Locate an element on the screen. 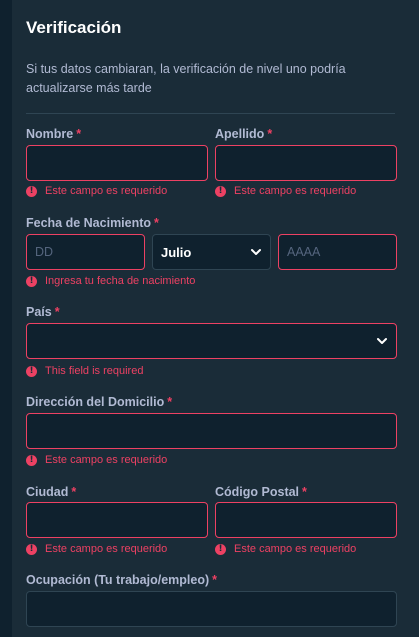 This screenshot has height=637, width=419. nombre-label: Nombre * is located at coordinates (53, 134).